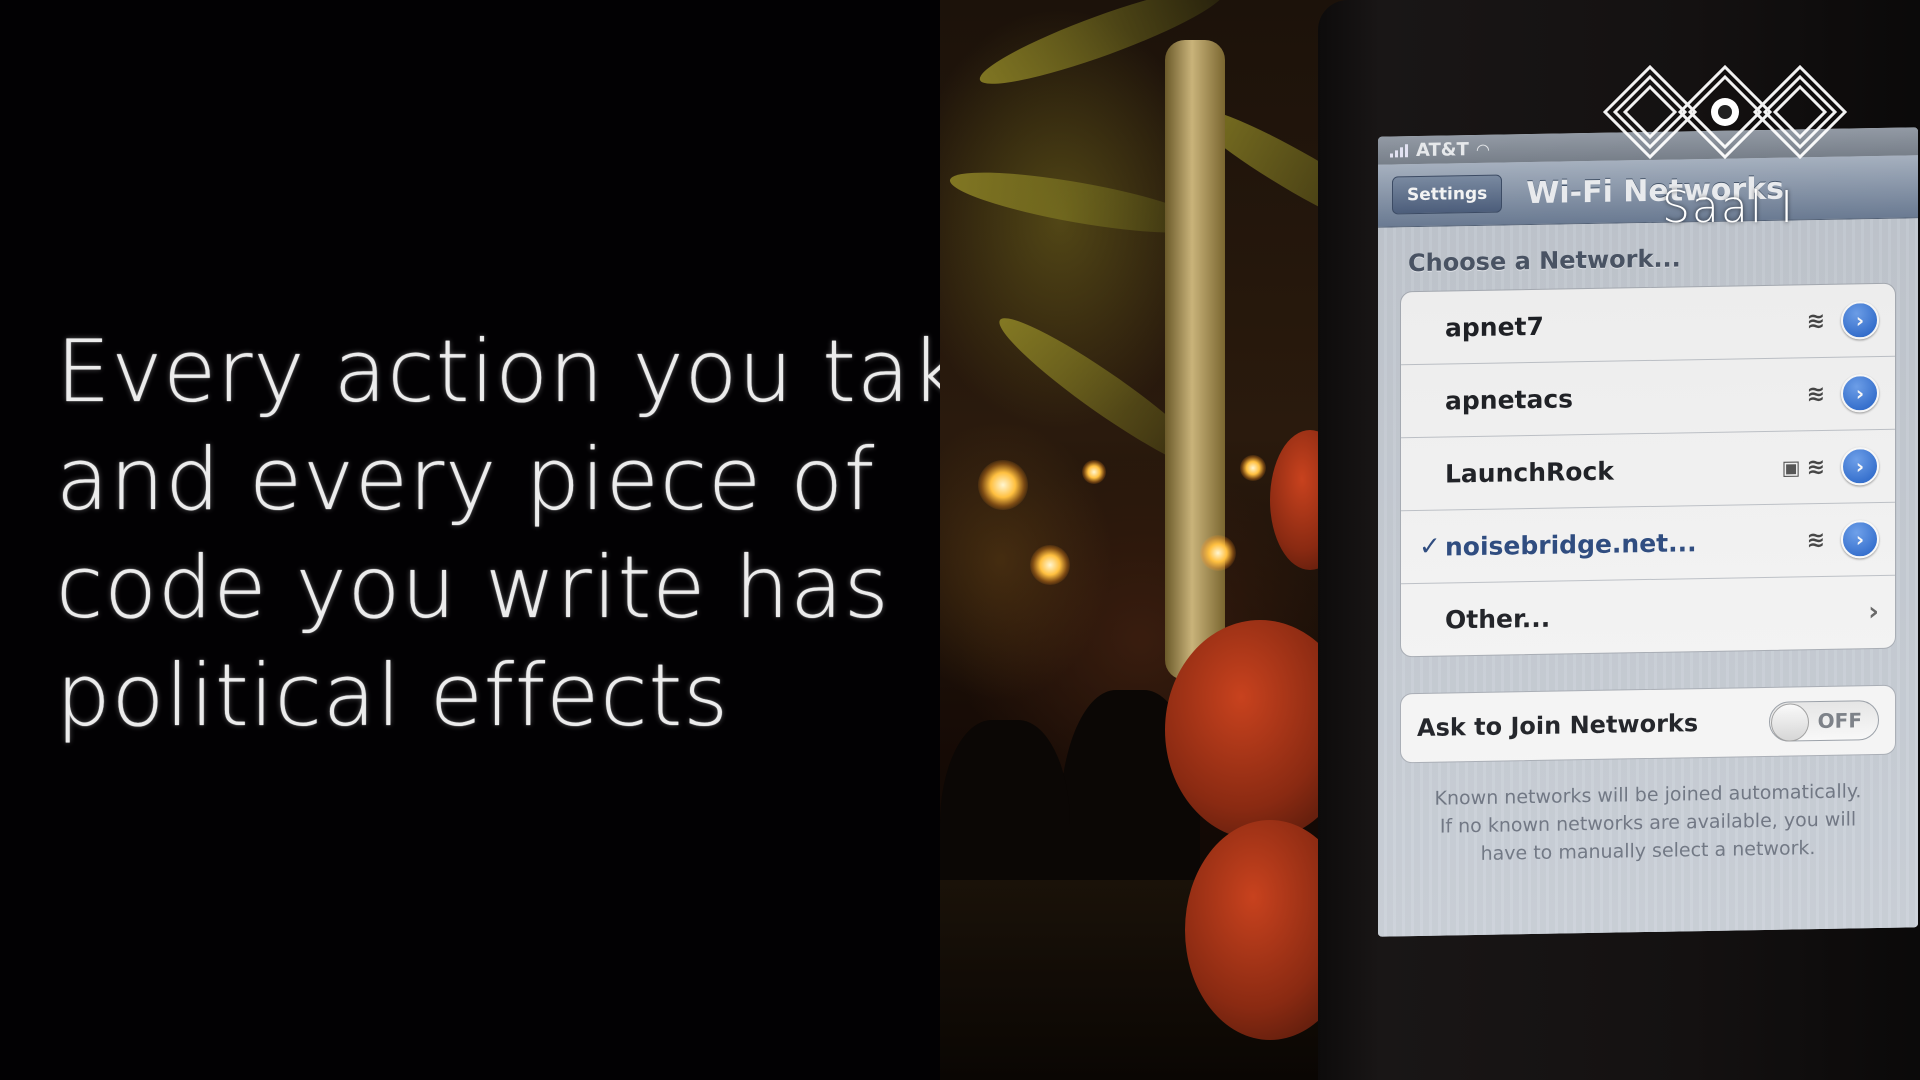 The image size is (1920, 1080). Describe the element at coordinates (1790, 722) in the screenshot. I see `toggle-knob` at that location.